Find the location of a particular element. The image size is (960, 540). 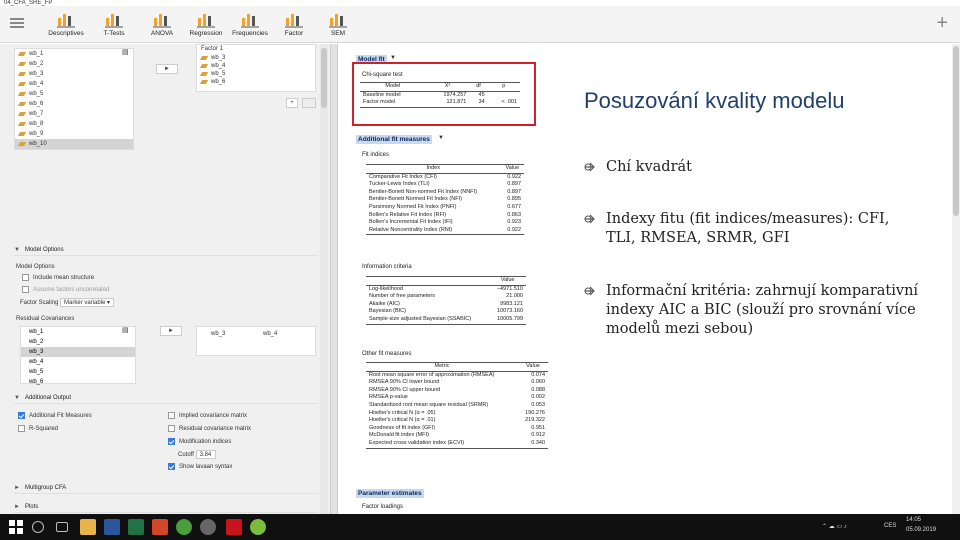

menu-icon is located at coordinates (17, 23).